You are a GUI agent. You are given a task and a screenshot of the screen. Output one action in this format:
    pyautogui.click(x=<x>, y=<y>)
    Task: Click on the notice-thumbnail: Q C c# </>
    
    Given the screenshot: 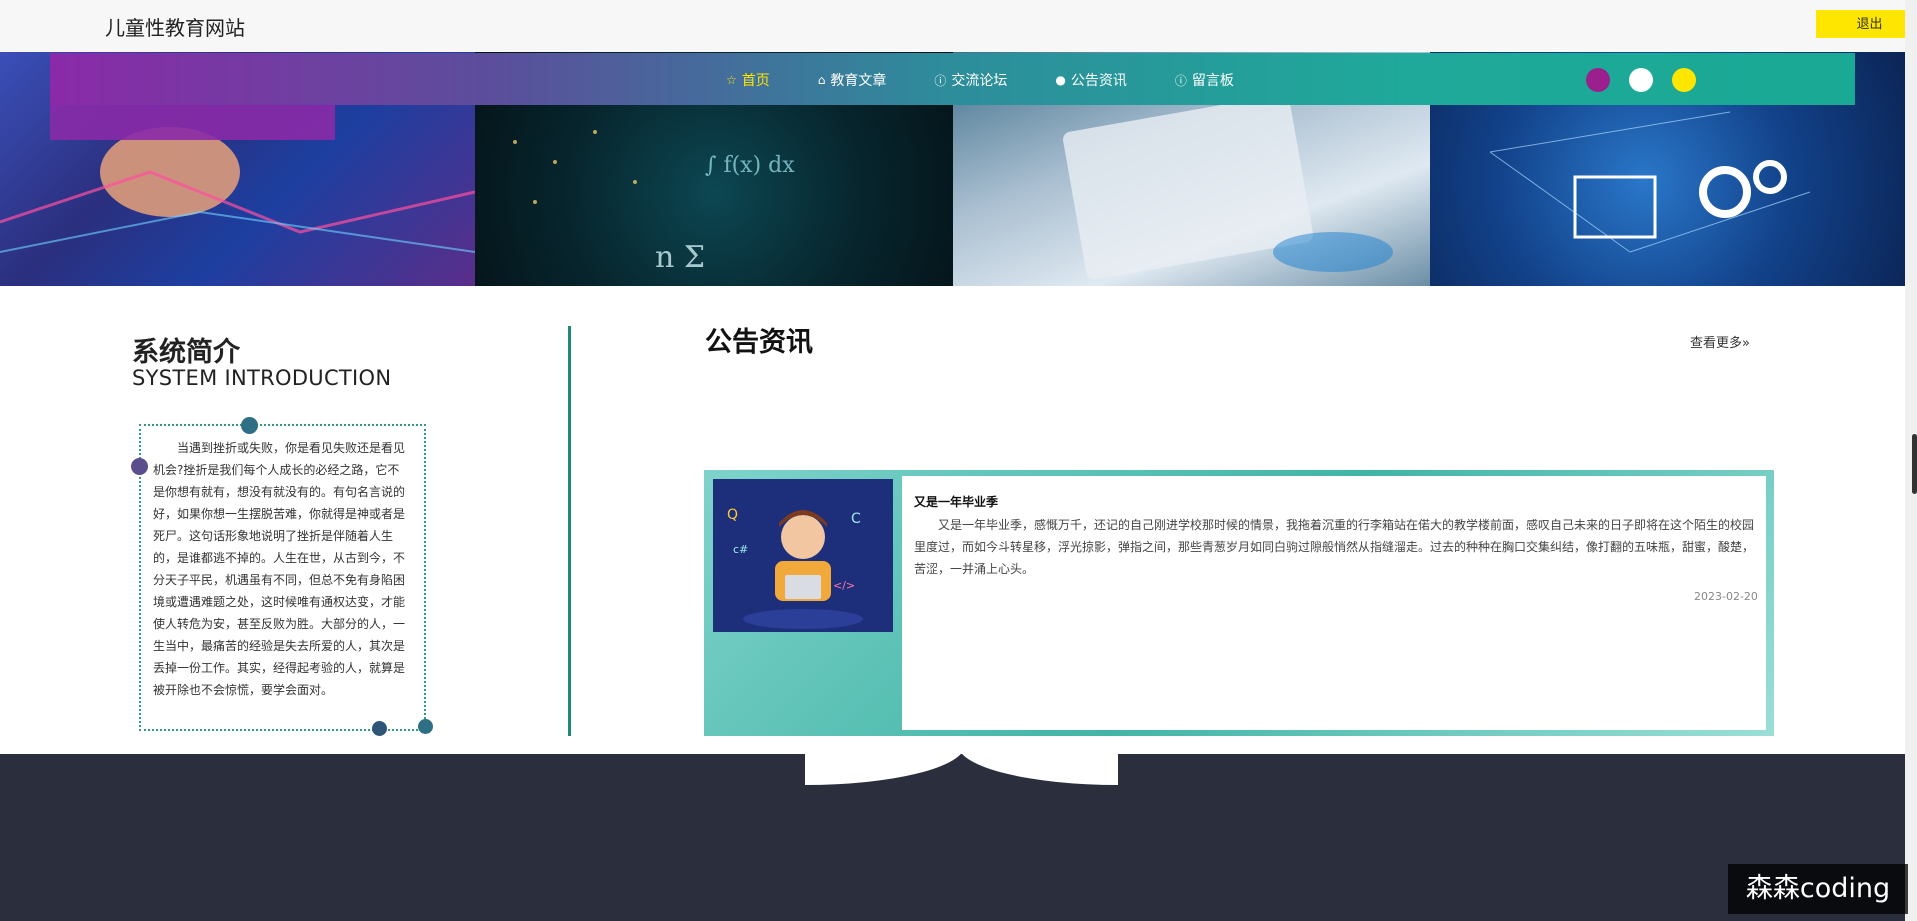 What is the action you would take?
    pyautogui.click(x=803, y=555)
    